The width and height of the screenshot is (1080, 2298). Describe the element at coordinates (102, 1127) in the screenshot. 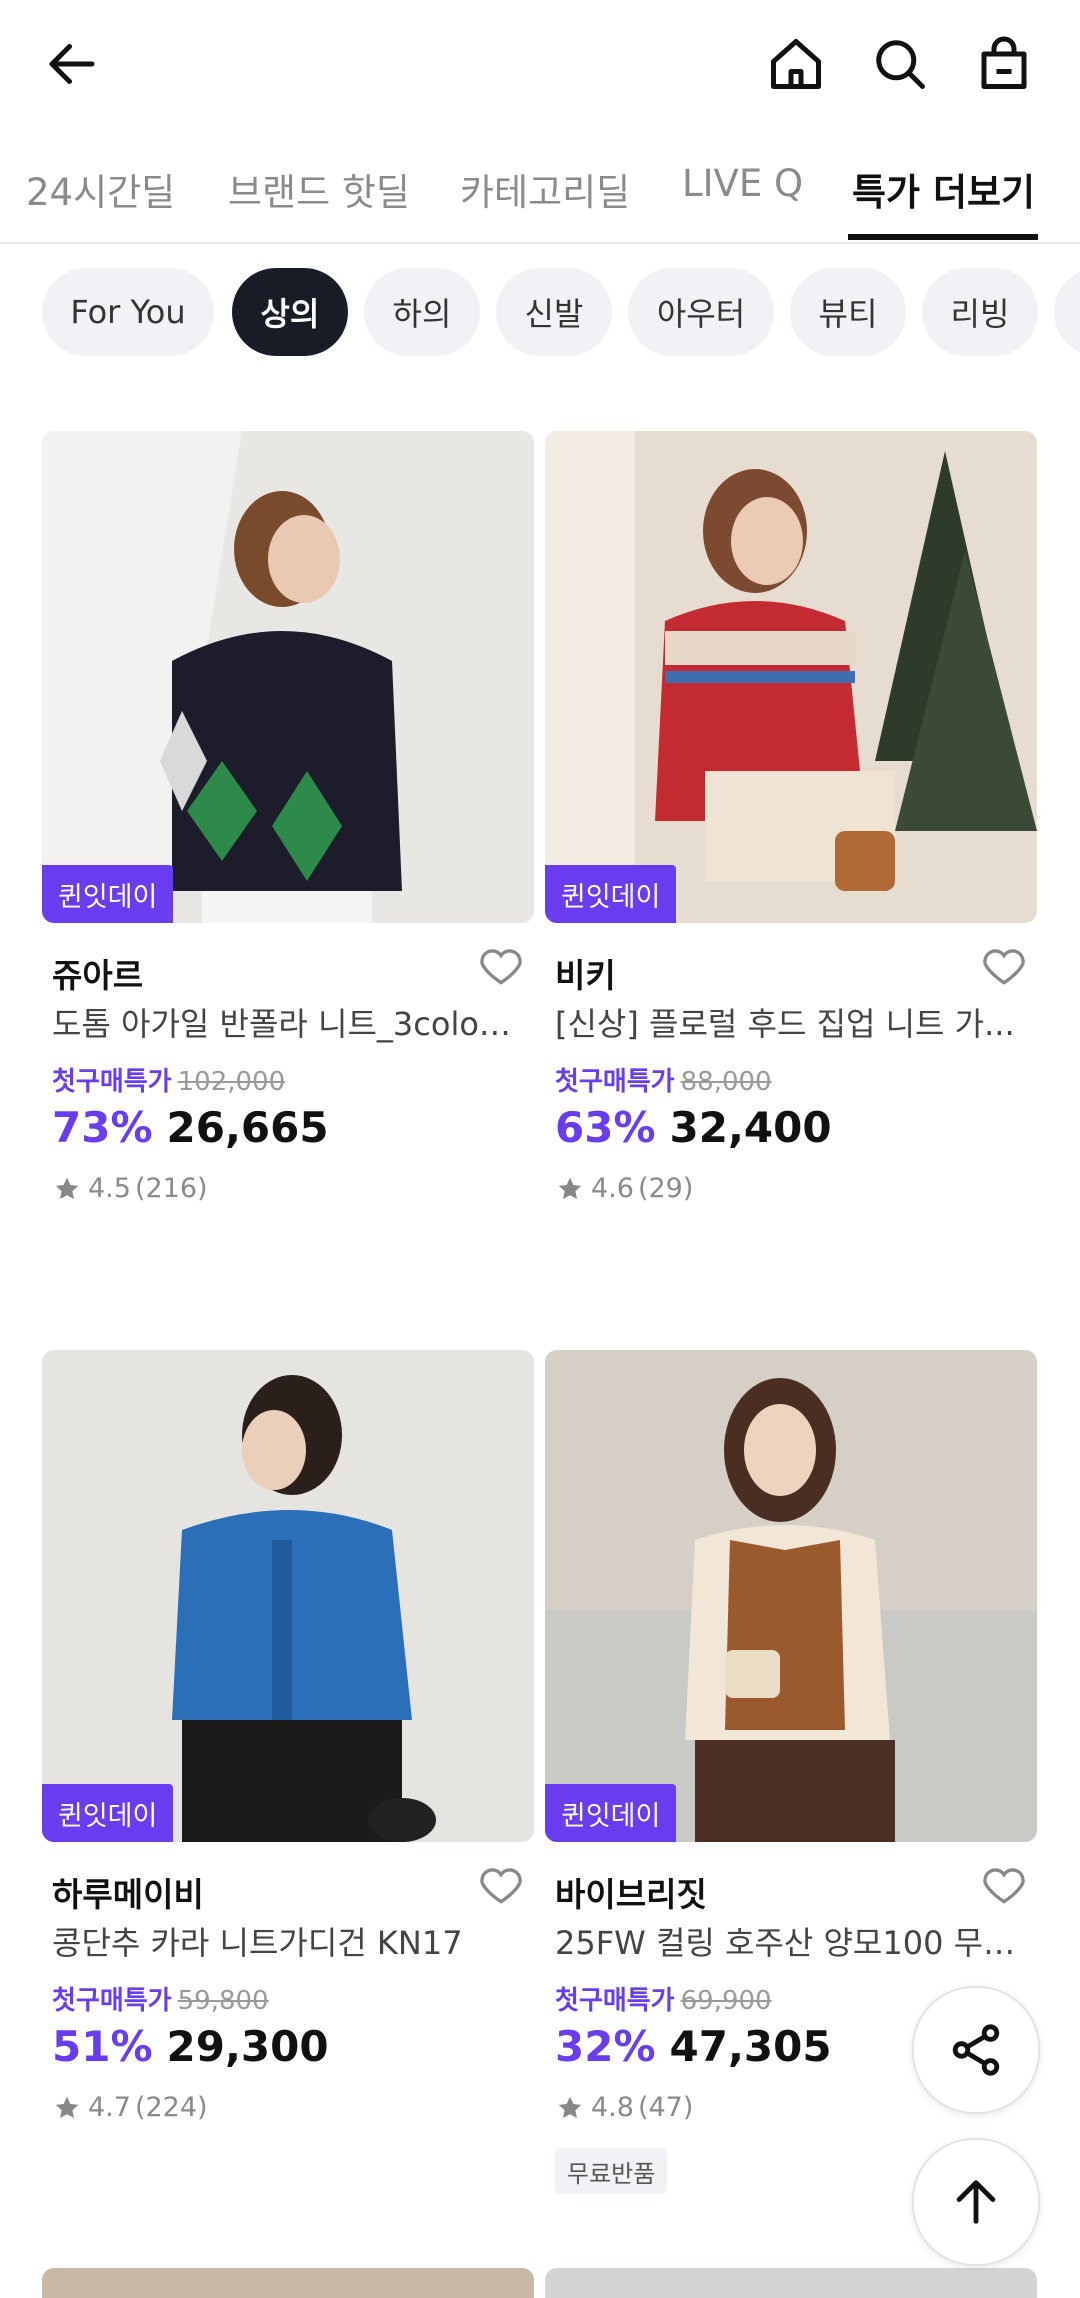

I see `discount-rate: 73%` at that location.